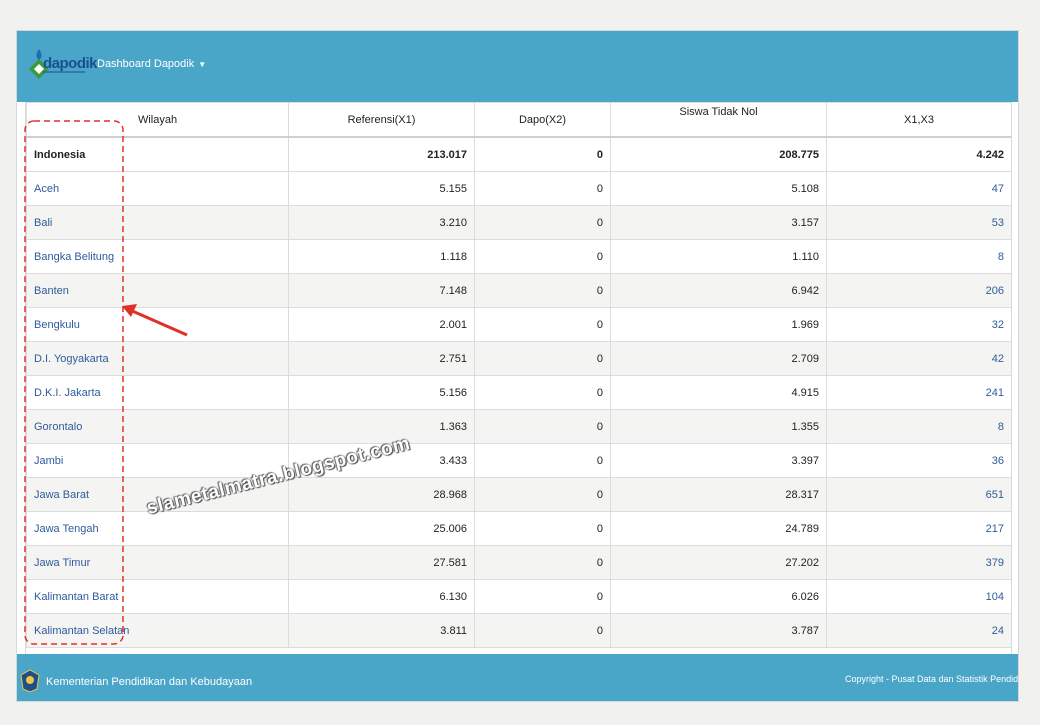 Image resolution: width=1040 pixels, height=725 pixels. What do you see at coordinates (157, 154) in the screenshot?
I see `total-wilayah: Indonesia` at bounding box center [157, 154].